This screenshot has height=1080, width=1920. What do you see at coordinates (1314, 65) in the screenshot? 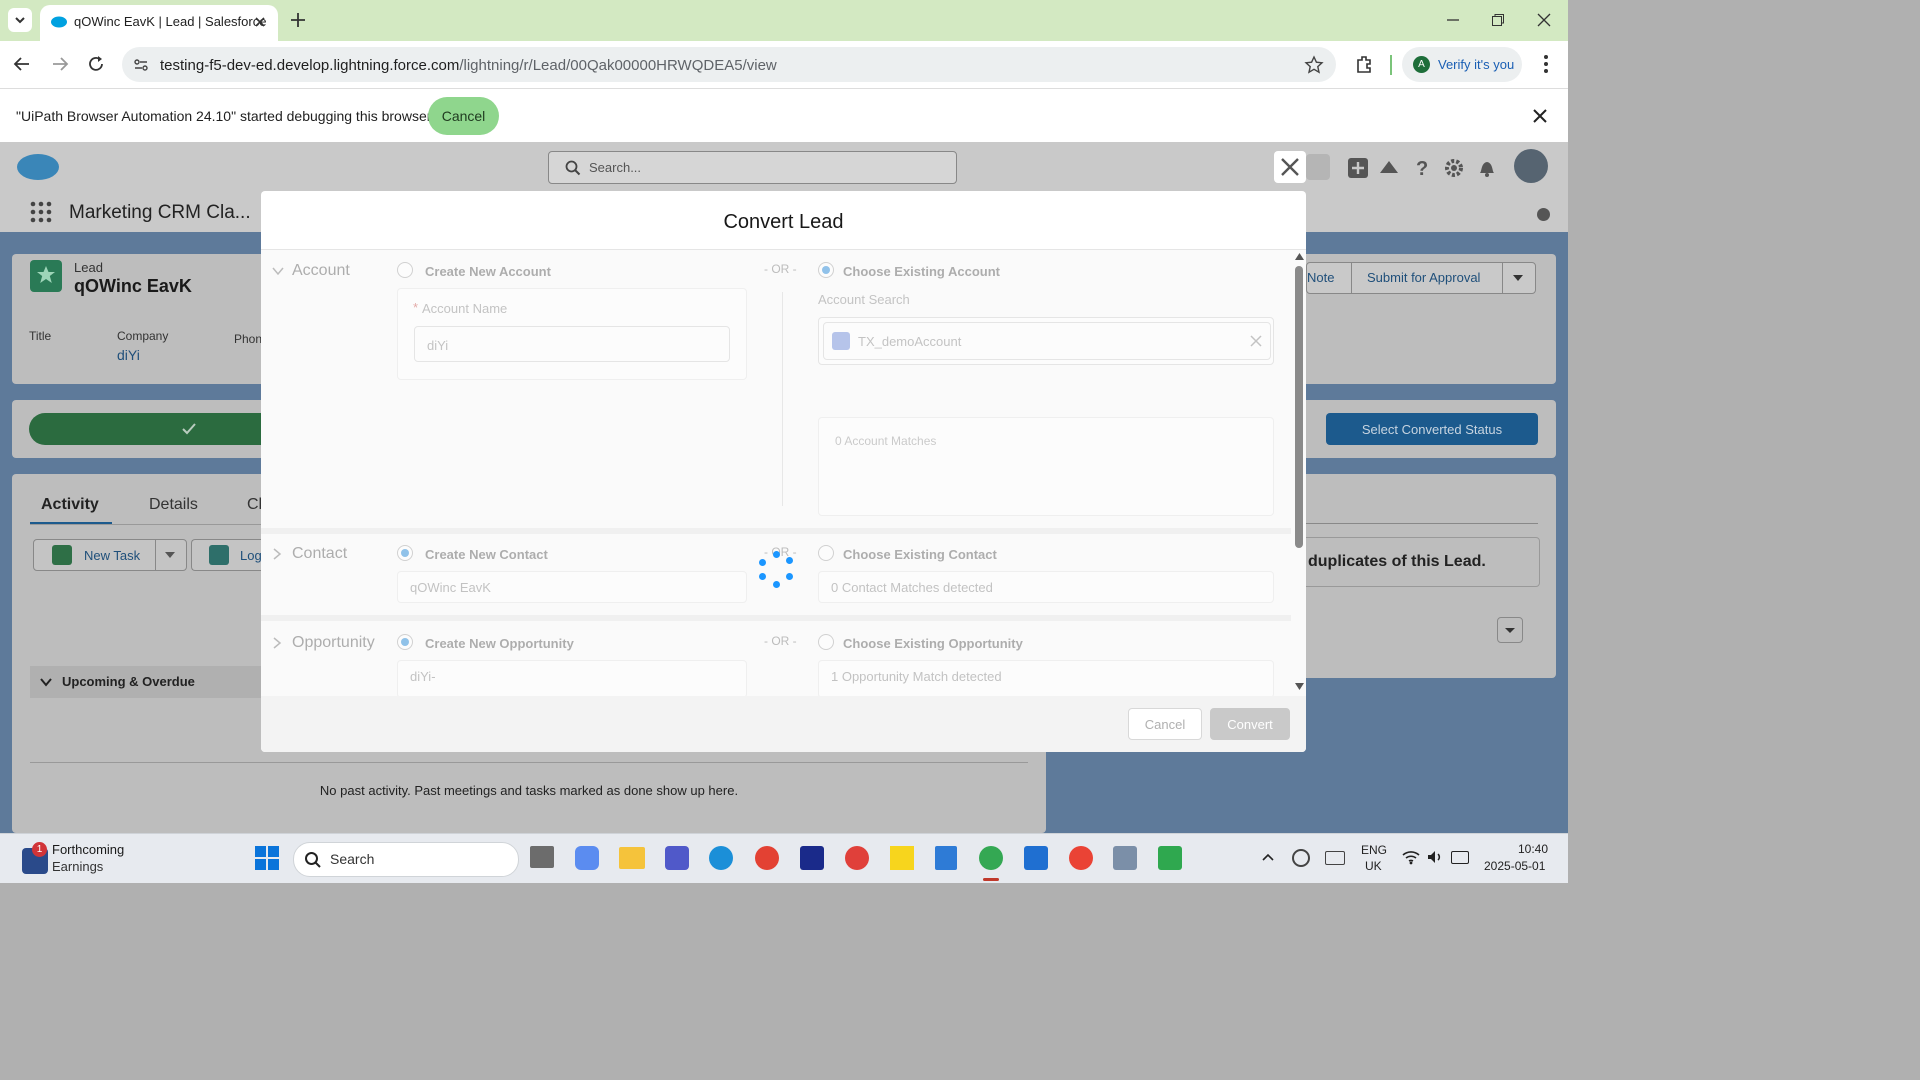
I see `bookmark-star-icon` at bounding box center [1314, 65].